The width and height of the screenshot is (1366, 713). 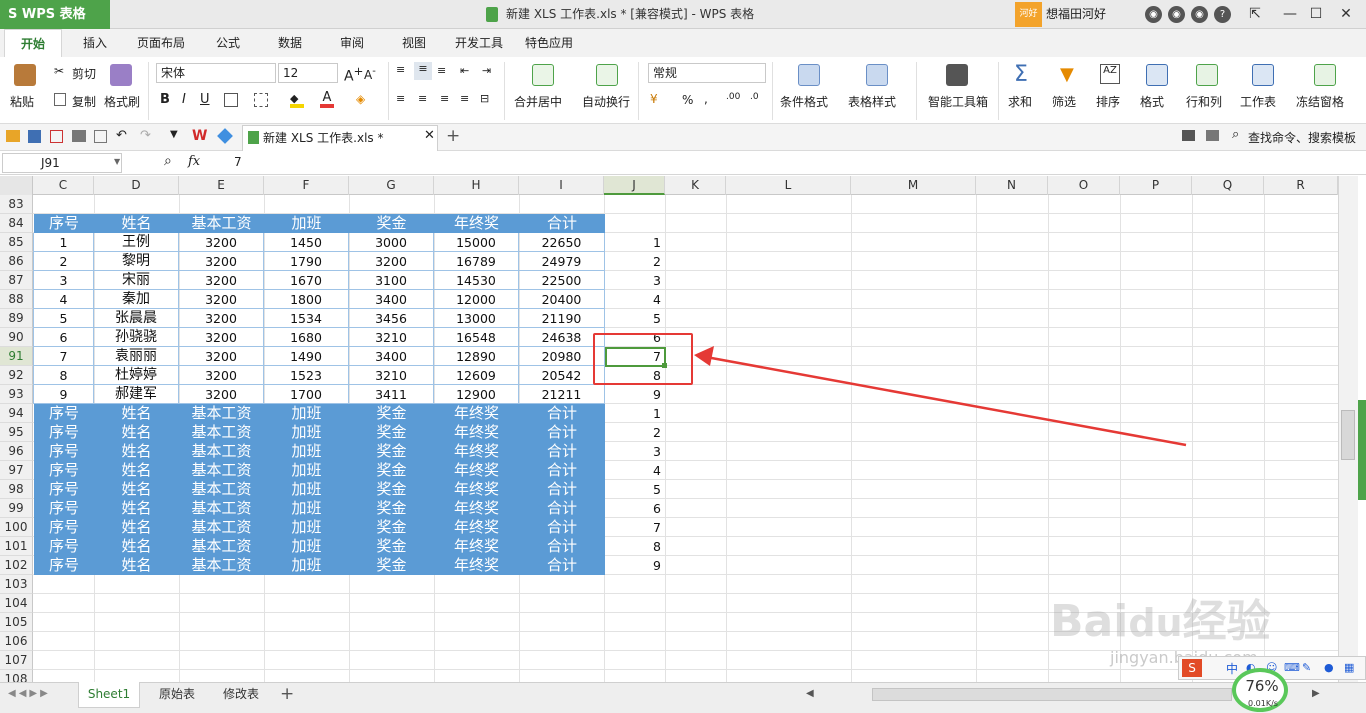 What do you see at coordinates (476, 223) in the screenshot?
I see `header-cell: 年终奖` at bounding box center [476, 223].